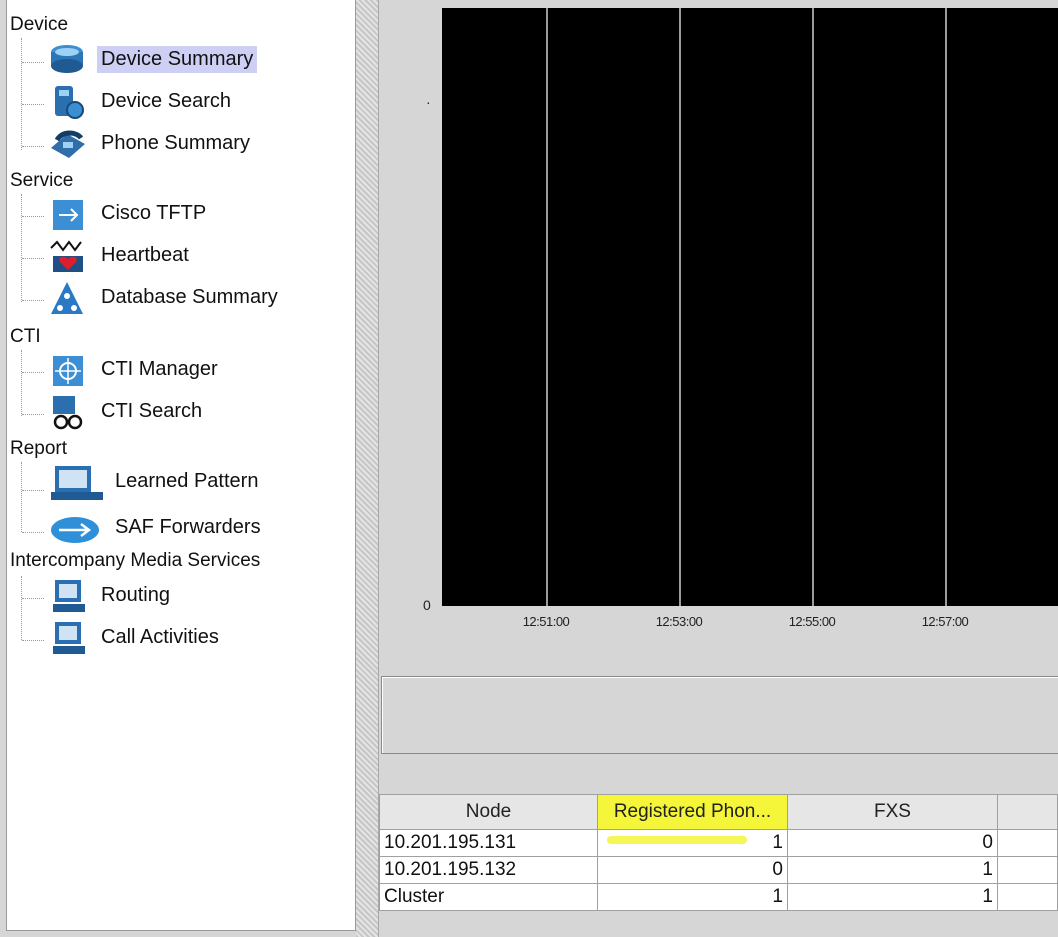  What do you see at coordinates (427, 605) in the screenshot?
I see `y-axis-tick-label: 0` at bounding box center [427, 605].